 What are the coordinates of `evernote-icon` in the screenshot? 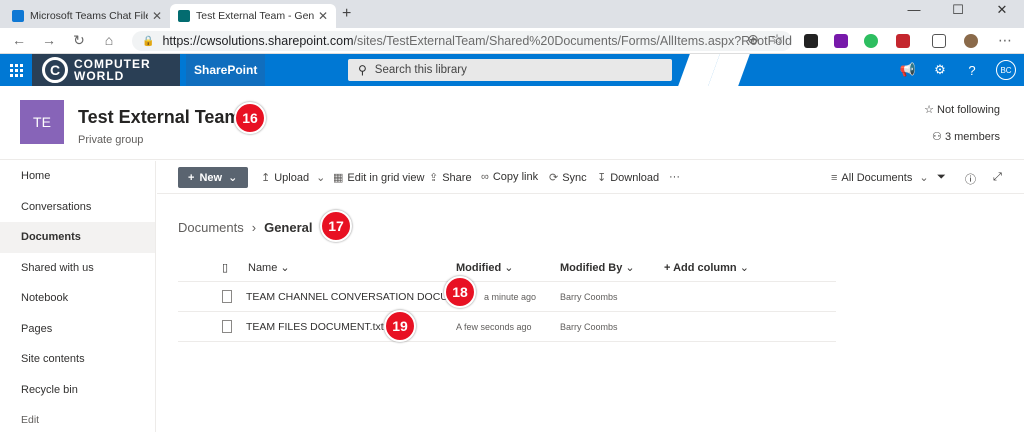 It's located at (871, 41).